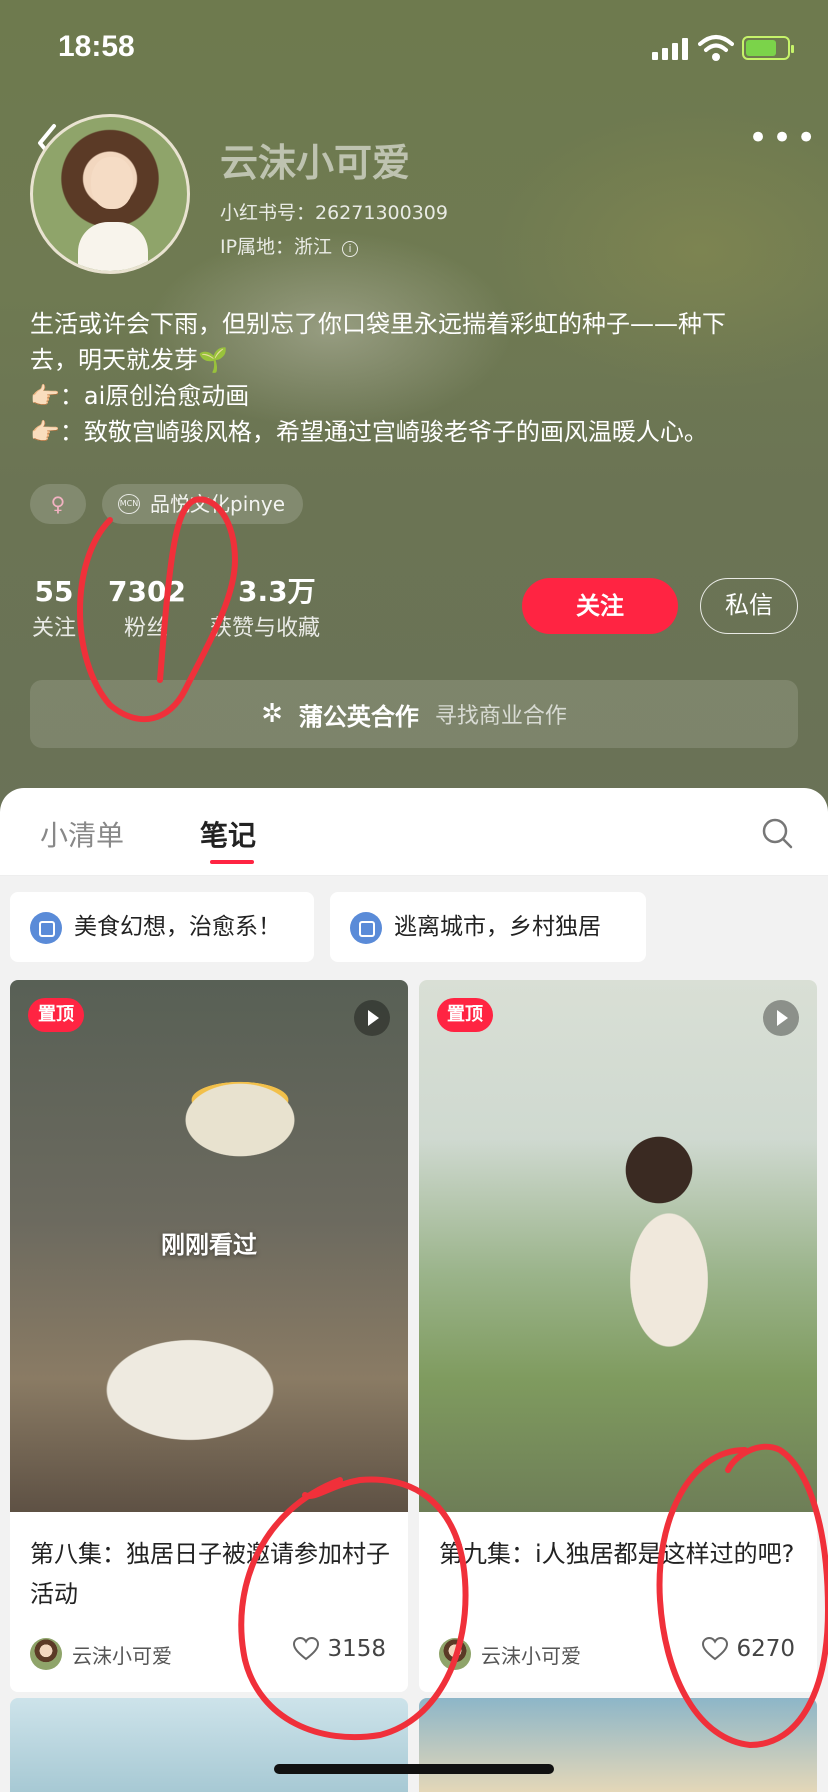 This screenshot has height=1792, width=828. Describe the element at coordinates (619, 1554) in the screenshot. I see `note-title: 第九集：i人独居都是这样过的吧?` at that location.